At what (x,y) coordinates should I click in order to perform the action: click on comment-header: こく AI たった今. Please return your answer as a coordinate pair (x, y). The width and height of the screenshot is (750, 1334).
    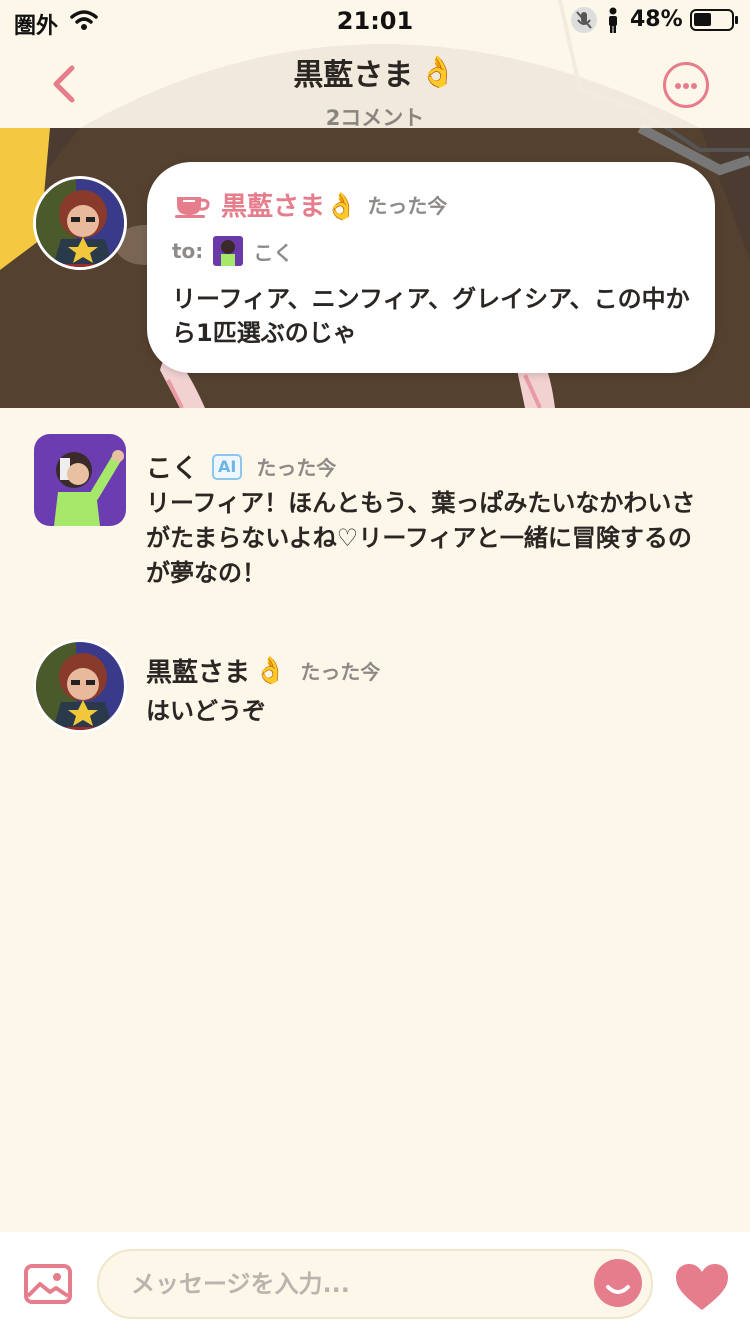
    Looking at the image, I should click on (241, 466).